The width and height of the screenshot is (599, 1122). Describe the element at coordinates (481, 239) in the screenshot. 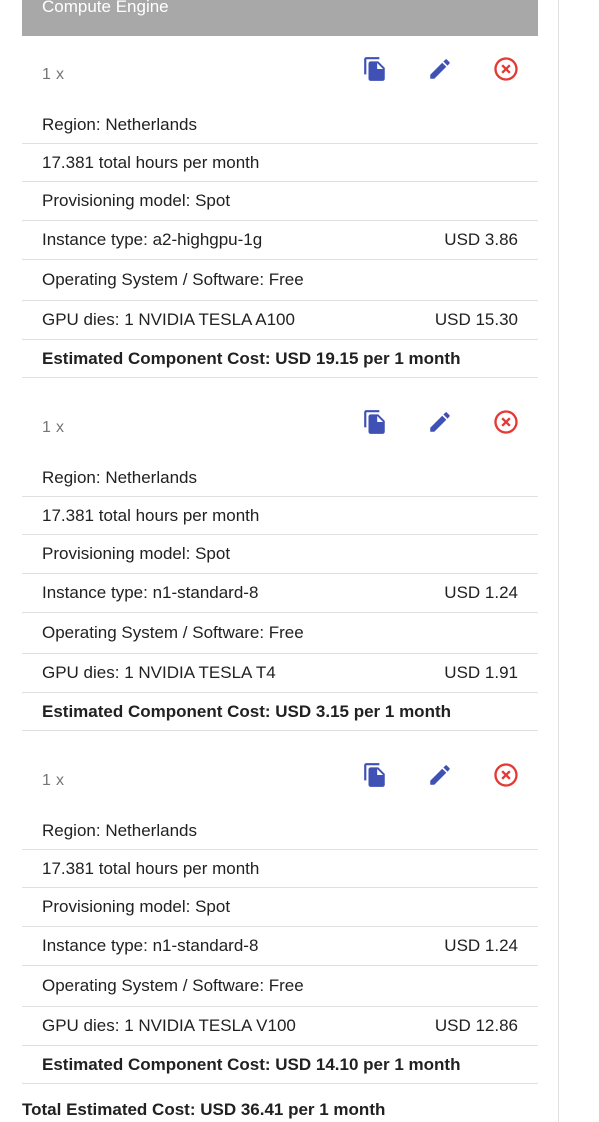

I see `line-item-price: USD 3.86` at that location.